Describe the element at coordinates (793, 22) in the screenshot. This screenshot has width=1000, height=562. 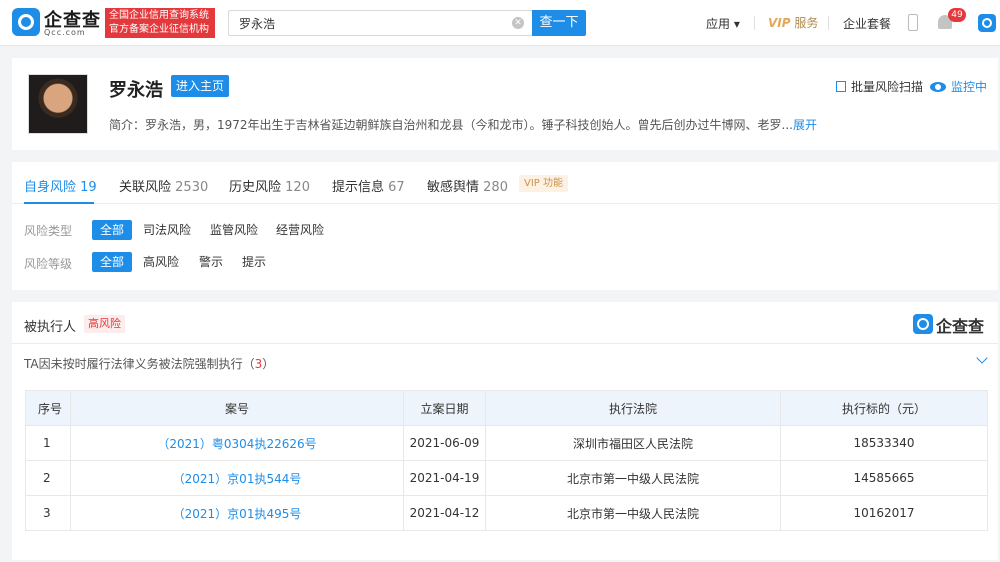
I see `nav-vip-service: VIP 服务` at that location.